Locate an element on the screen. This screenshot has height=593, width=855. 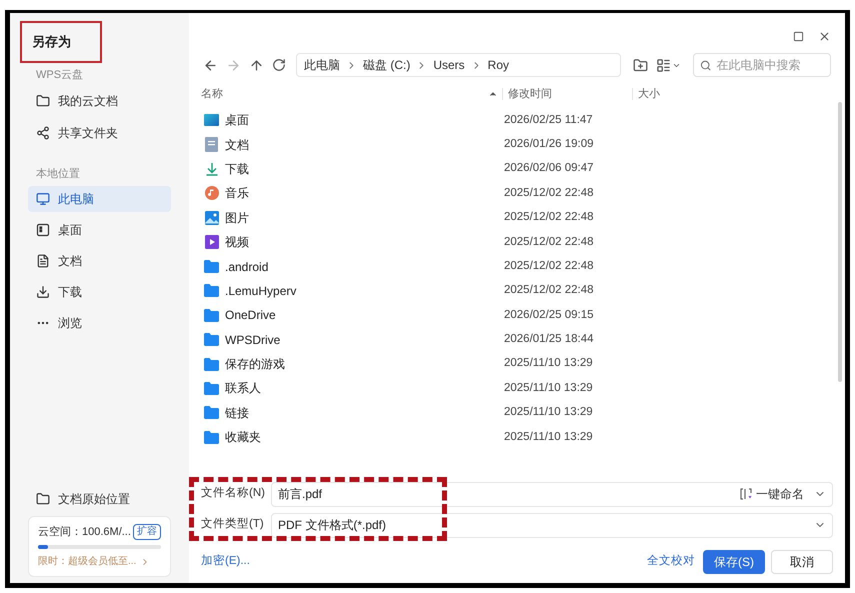
path-segment: 磁盘 (C:) is located at coordinates (386, 65).